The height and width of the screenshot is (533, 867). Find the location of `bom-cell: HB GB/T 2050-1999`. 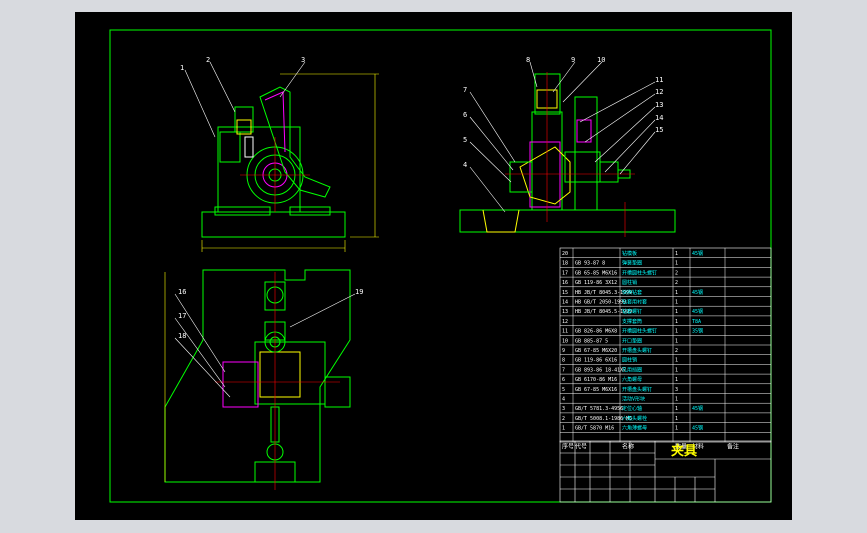

bom-cell: HB GB/T 2050-1999 is located at coordinates (600, 303).